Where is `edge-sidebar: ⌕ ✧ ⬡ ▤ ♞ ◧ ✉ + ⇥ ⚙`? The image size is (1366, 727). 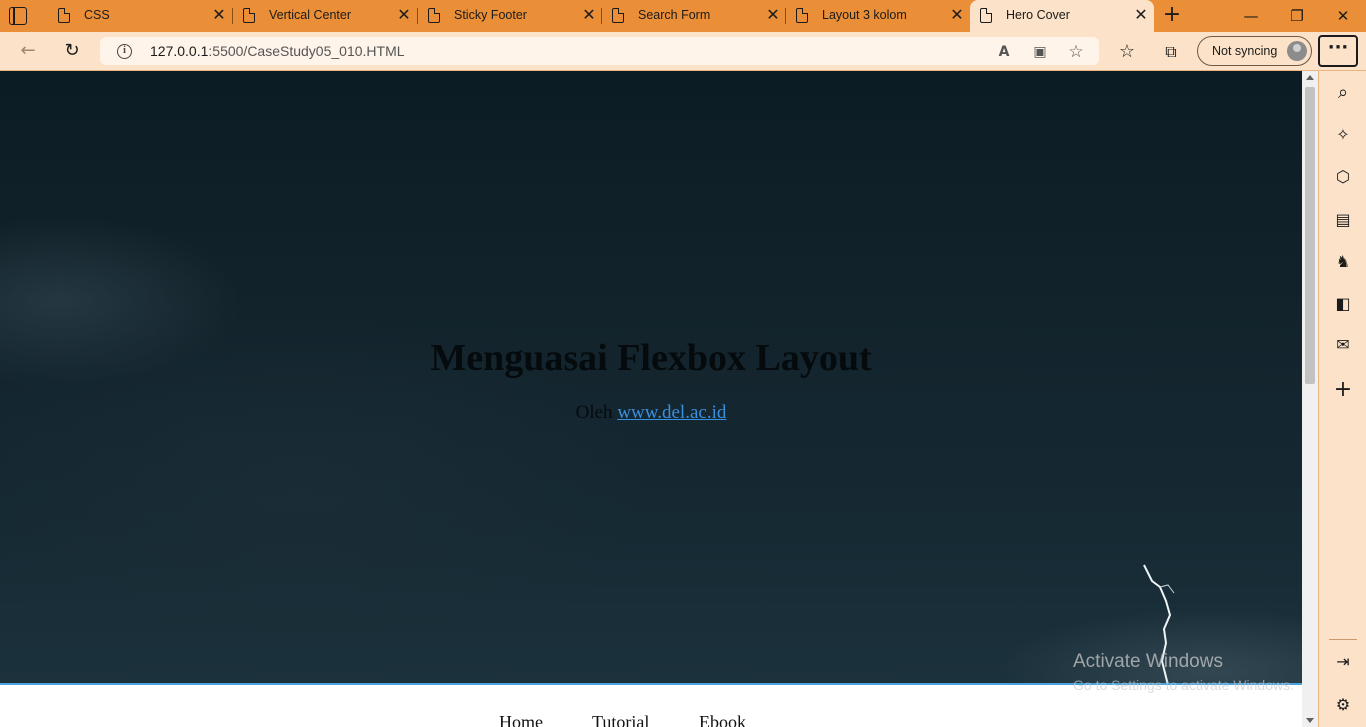
edge-sidebar: ⌕ ✧ ⬡ ▤ ♞ ◧ ✉ + ⇥ ⚙ is located at coordinates (1342, 399).